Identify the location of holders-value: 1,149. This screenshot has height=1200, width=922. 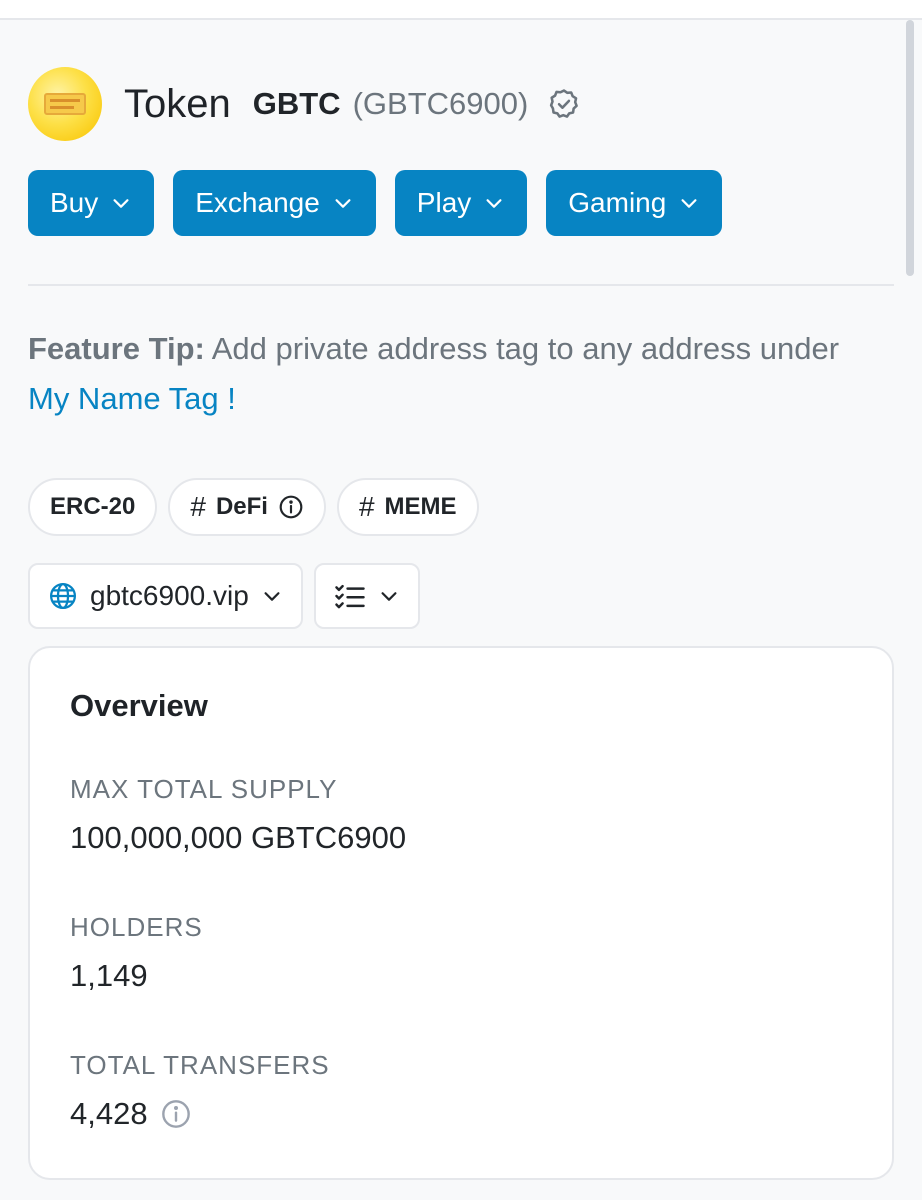
(109, 976).